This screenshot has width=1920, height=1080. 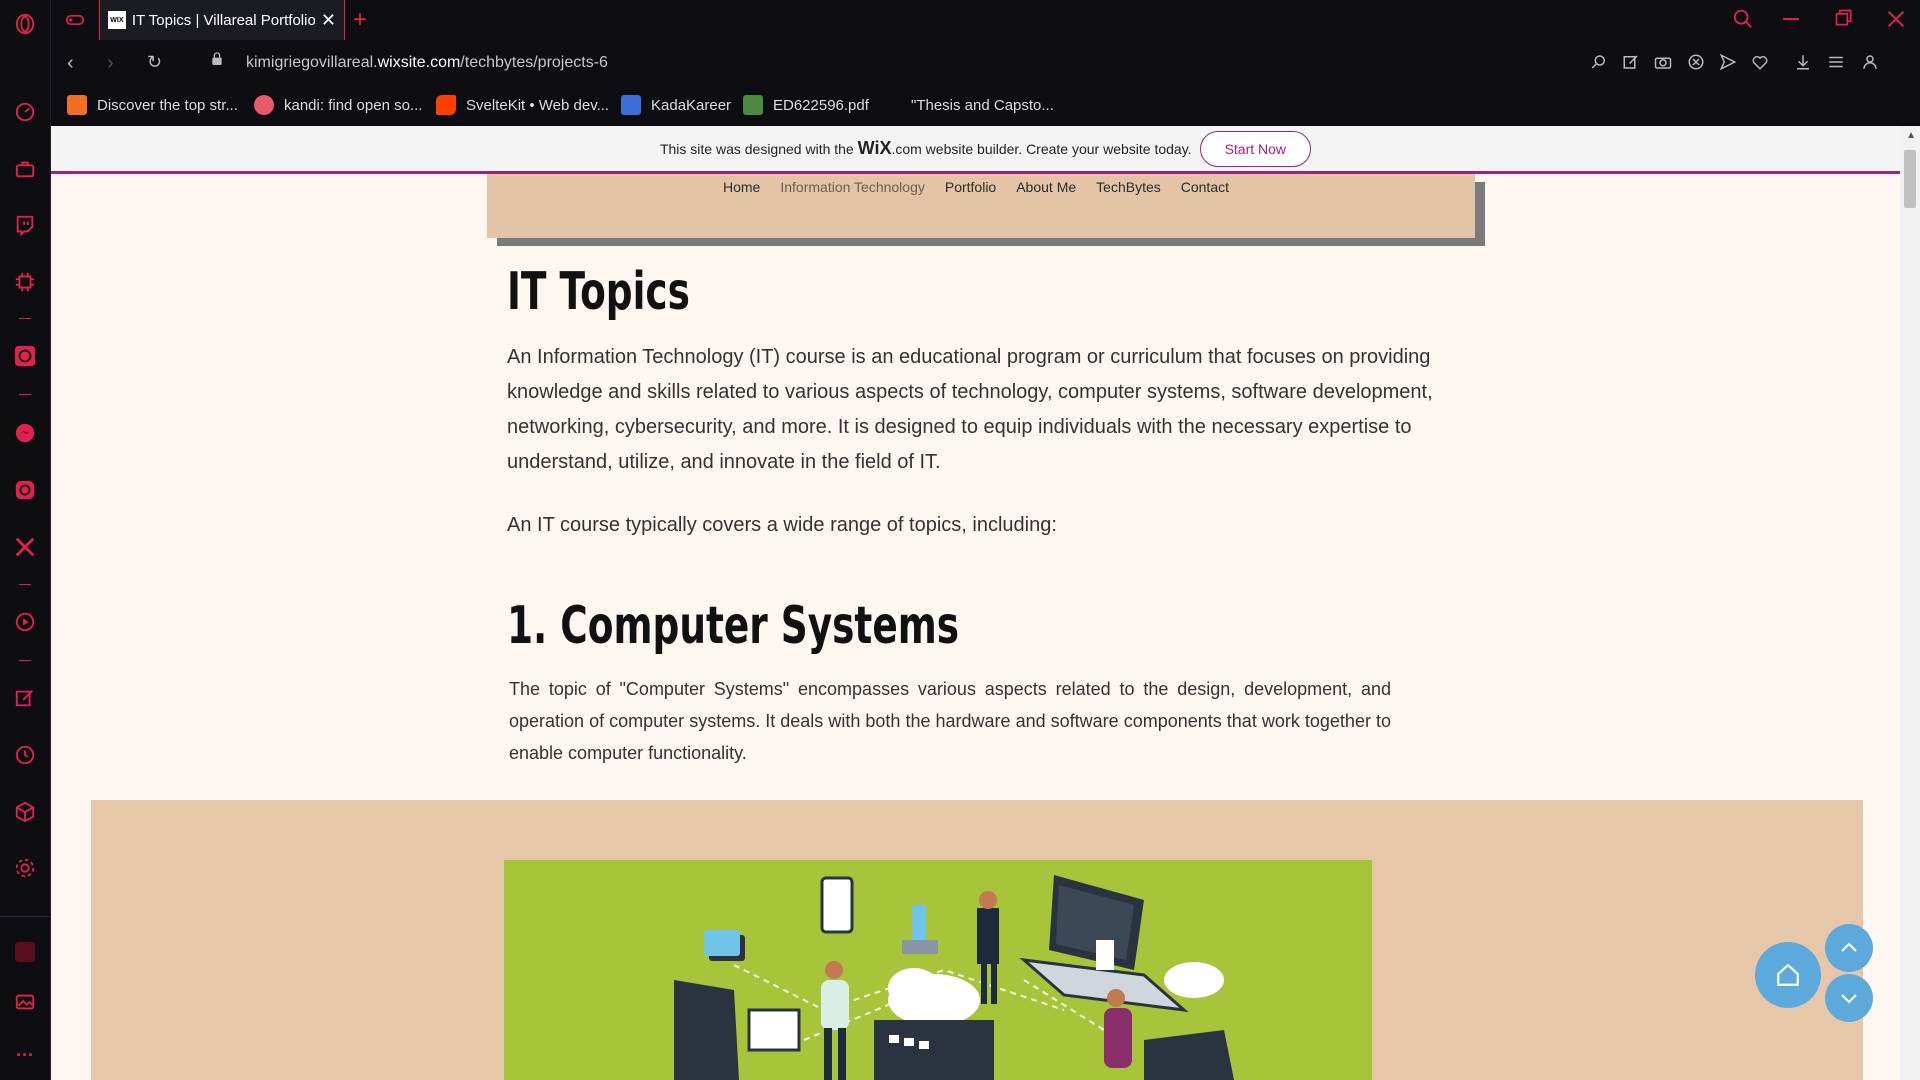 What do you see at coordinates (25, 169) in the screenshot?
I see `briefcase-icon` at bounding box center [25, 169].